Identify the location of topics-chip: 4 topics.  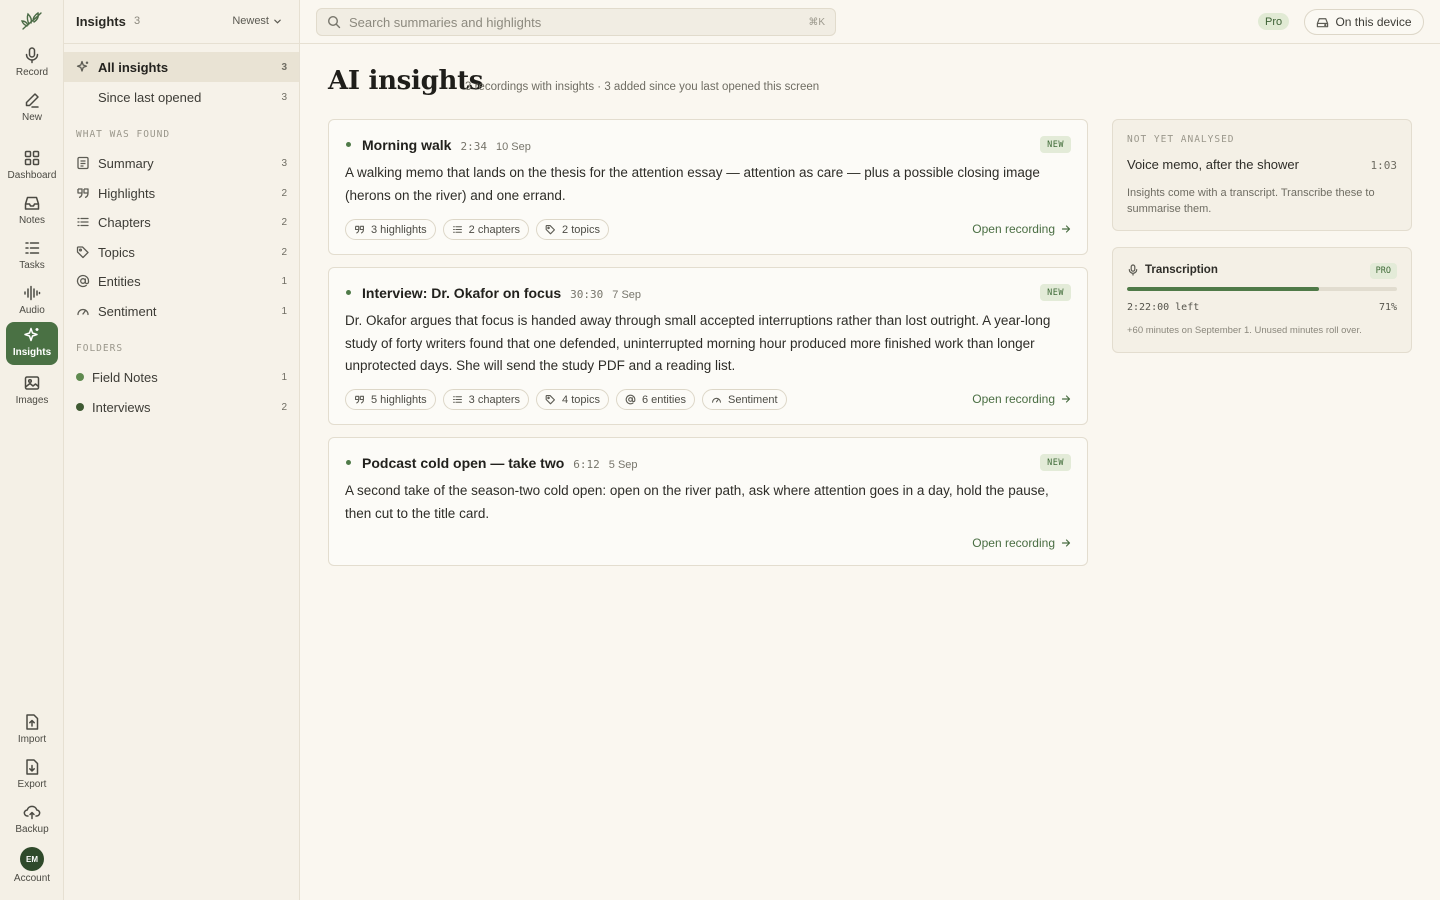
(572, 399).